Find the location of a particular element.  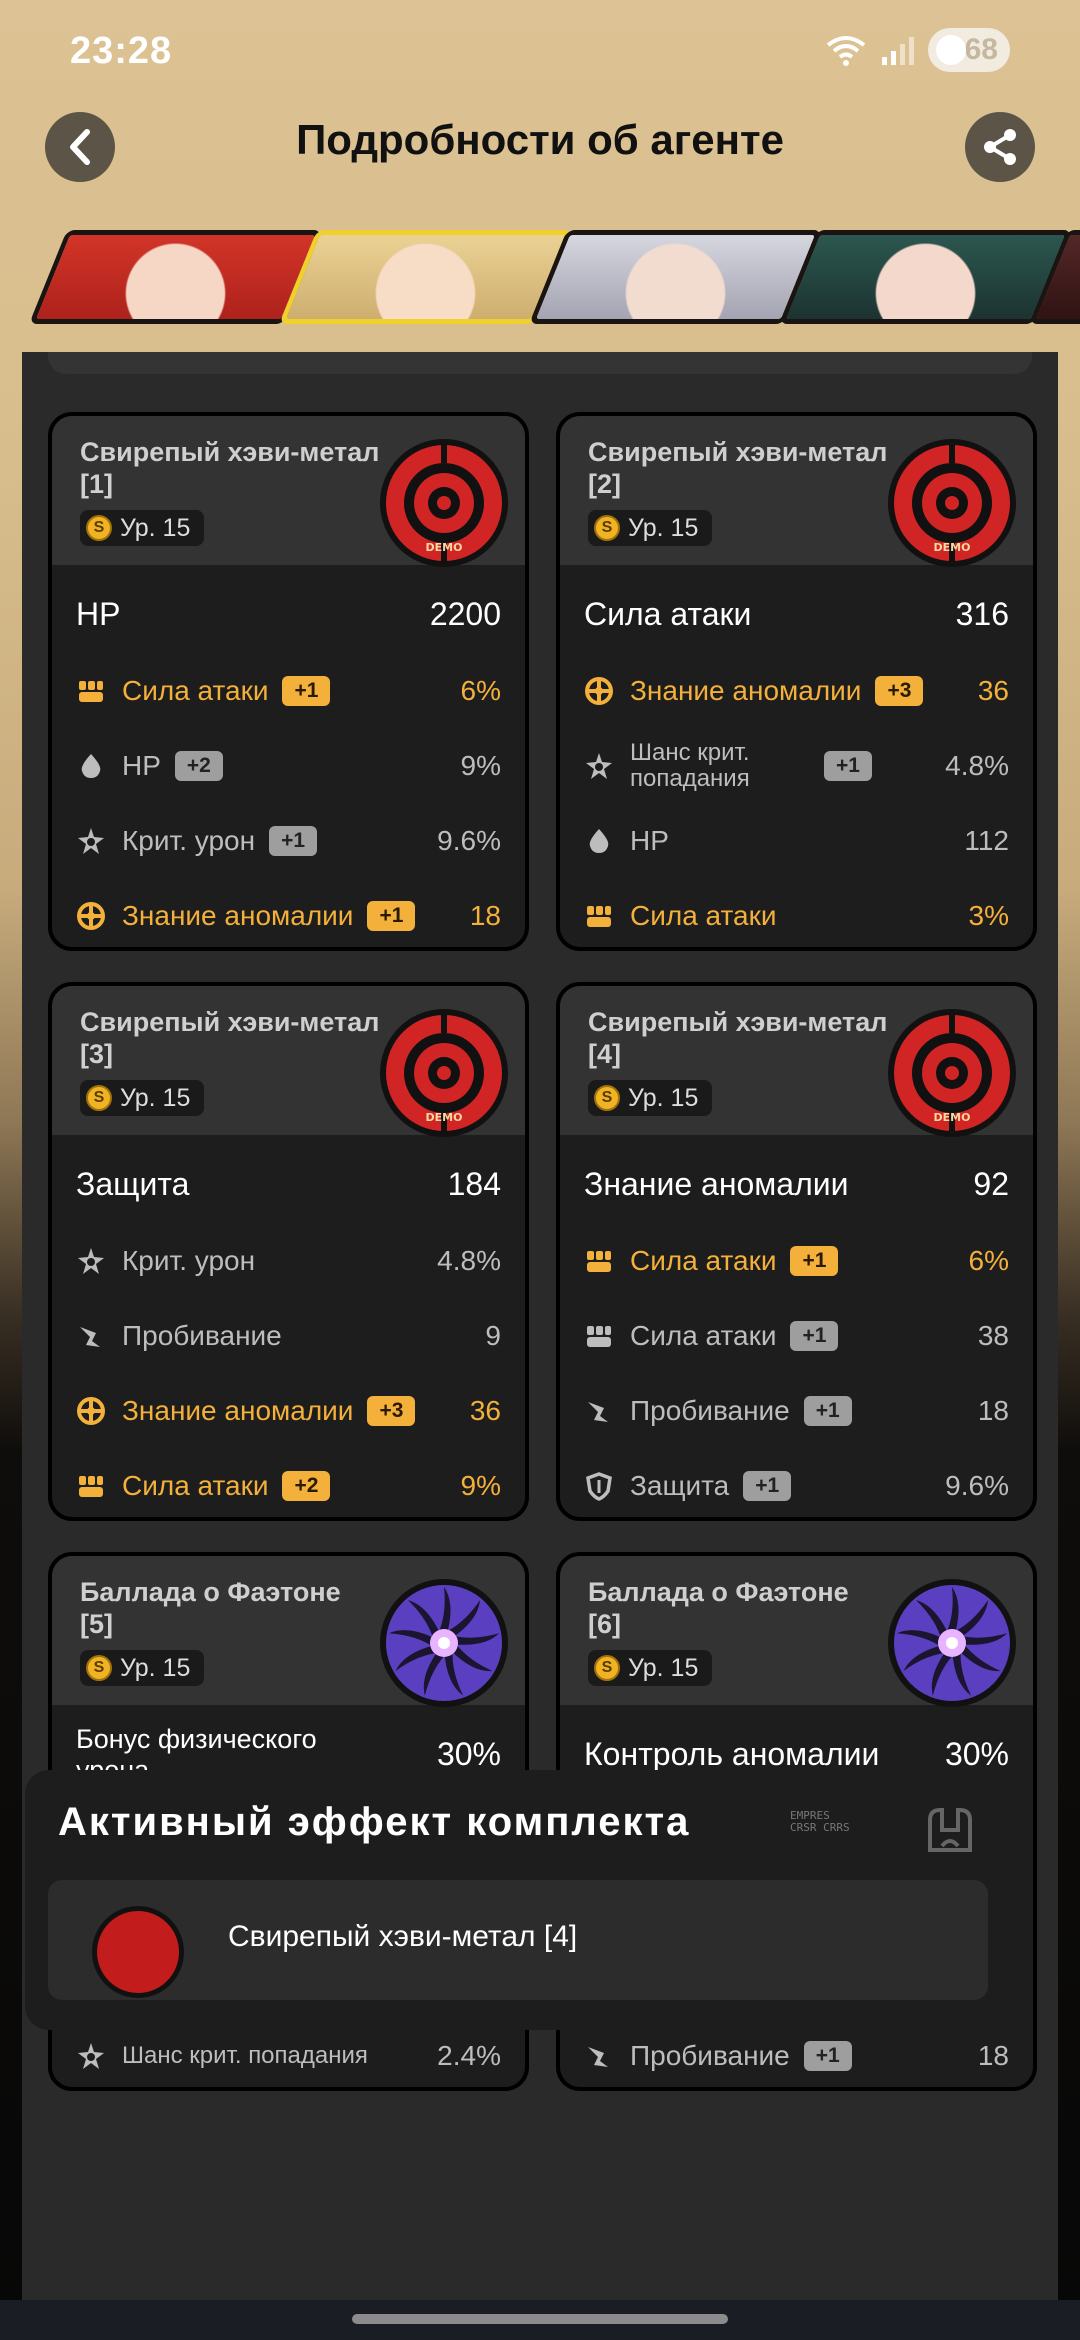

main-stat-name: Защита is located at coordinates (133, 1184).